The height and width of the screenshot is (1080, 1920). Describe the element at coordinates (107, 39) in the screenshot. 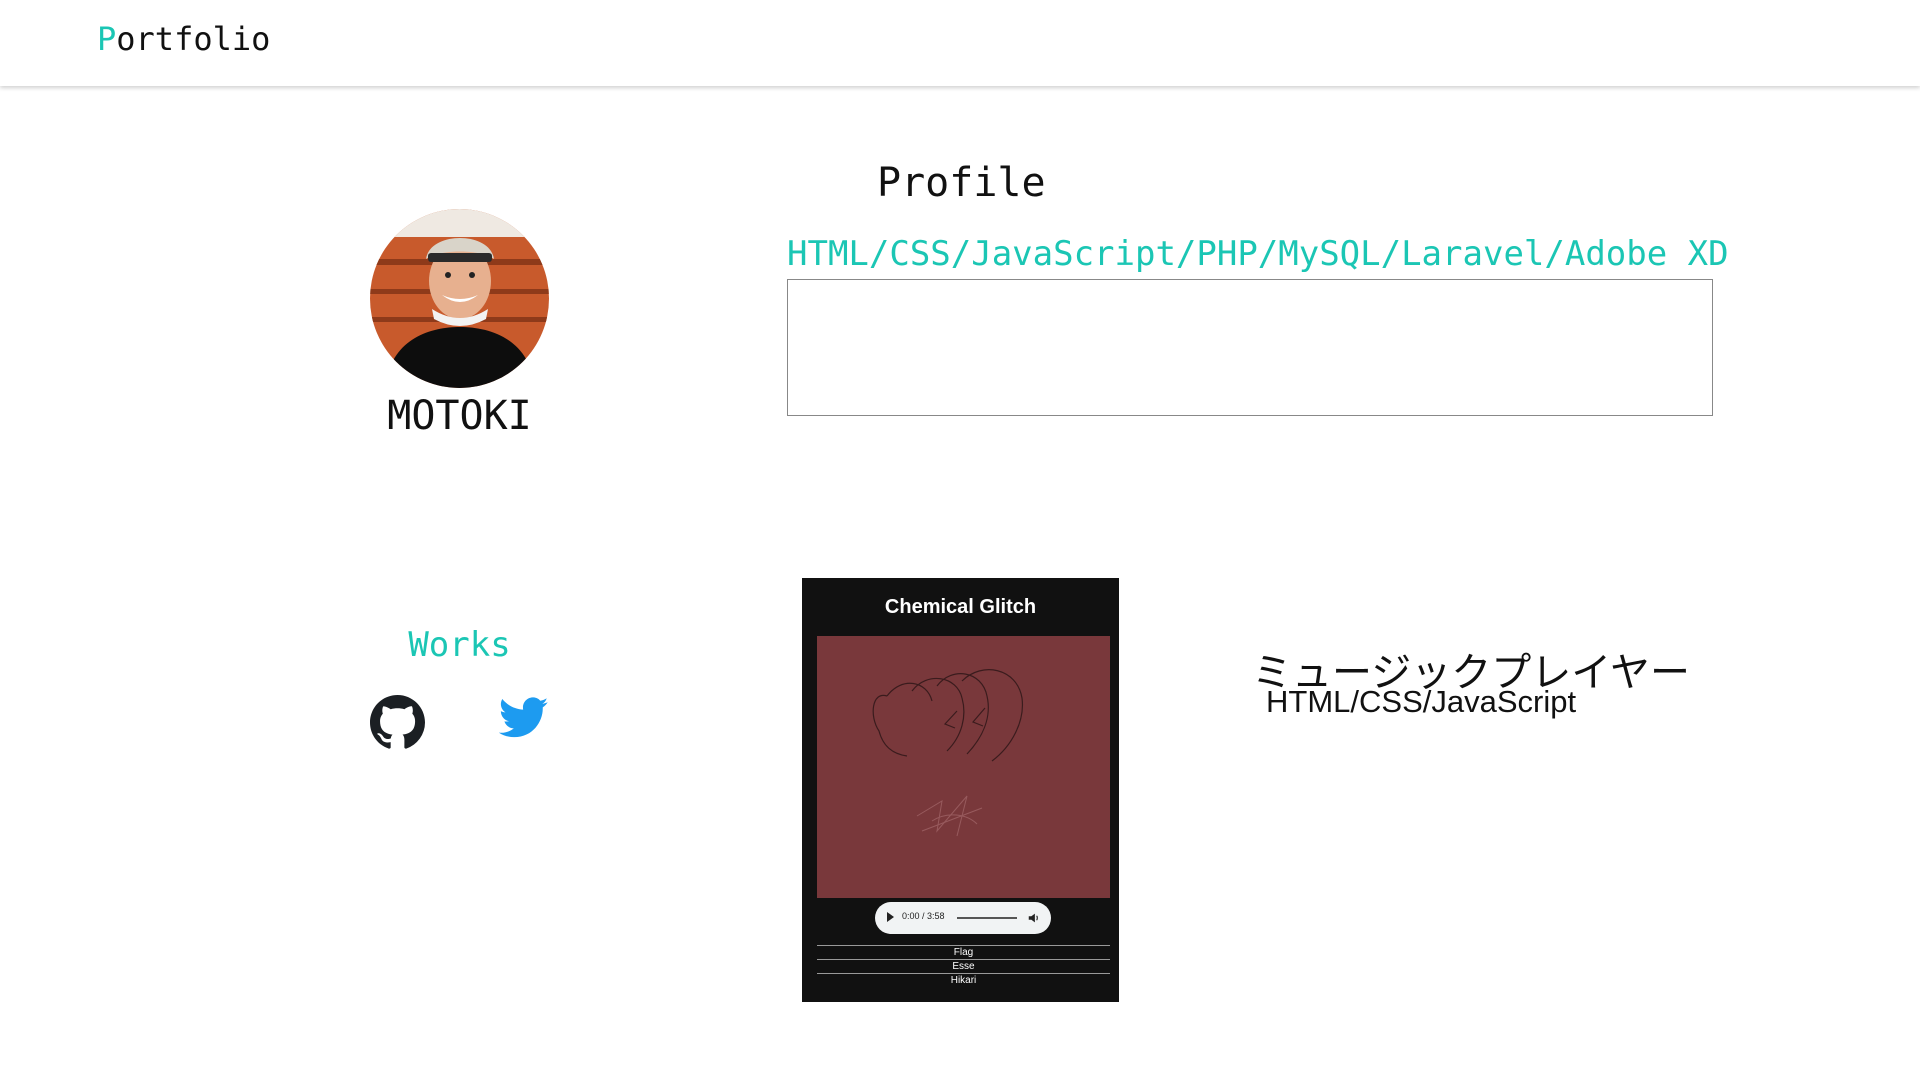

I see `logo-initial: P` at that location.